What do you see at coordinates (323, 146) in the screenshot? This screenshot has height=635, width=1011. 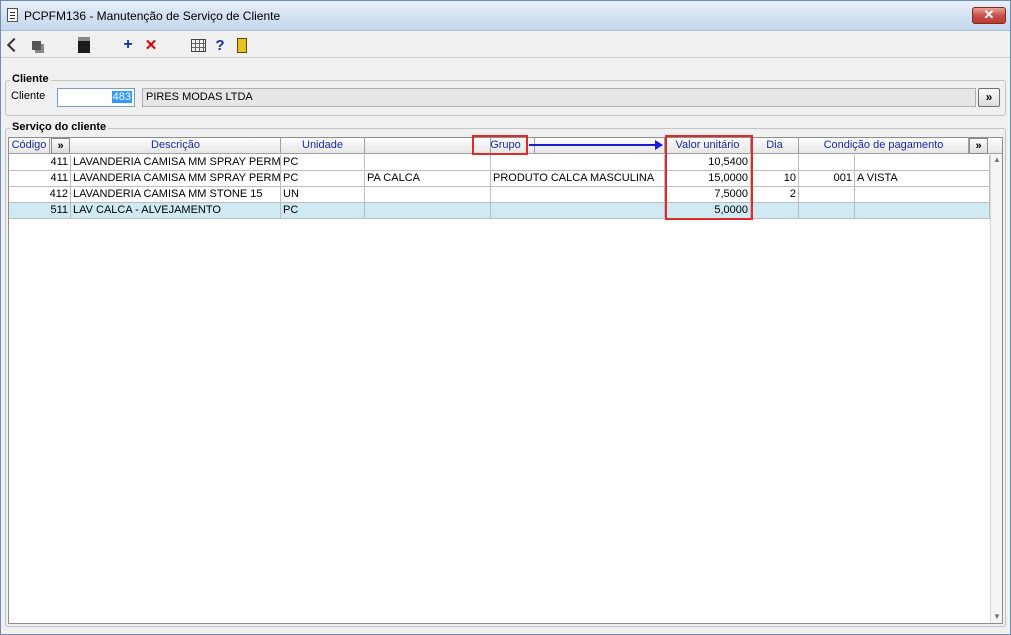 I see `col-unidade: Unidade` at bounding box center [323, 146].